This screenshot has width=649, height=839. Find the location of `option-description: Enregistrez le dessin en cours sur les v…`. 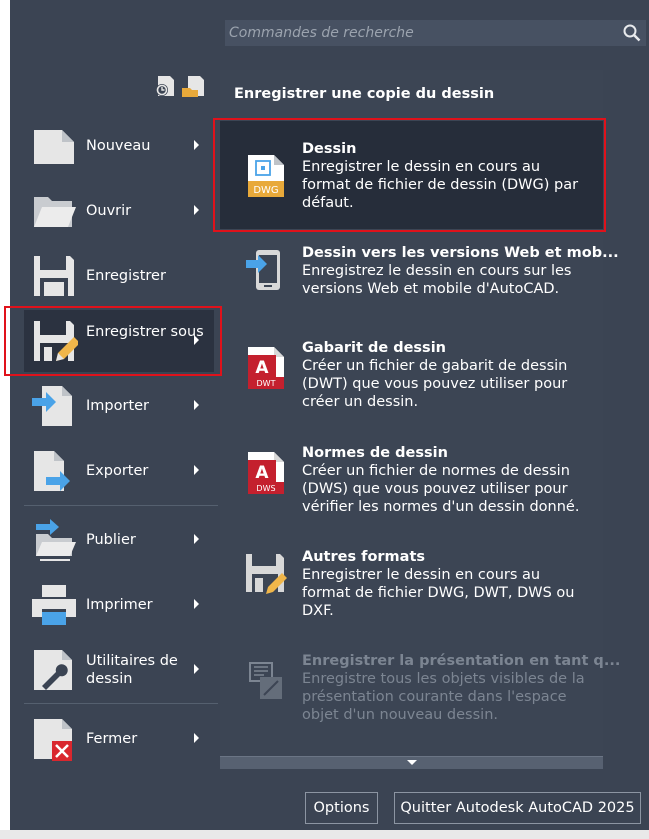

option-description: Enregistrez le dessin en cours sur les v… is located at coordinates (437, 280).